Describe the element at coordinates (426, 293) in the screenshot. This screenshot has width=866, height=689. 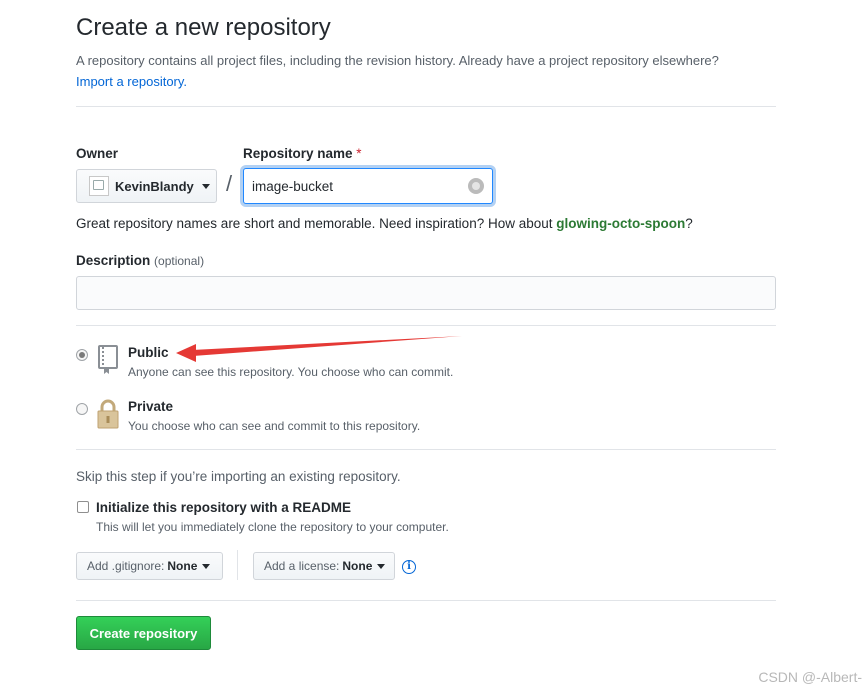
I see `description-input` at that location.